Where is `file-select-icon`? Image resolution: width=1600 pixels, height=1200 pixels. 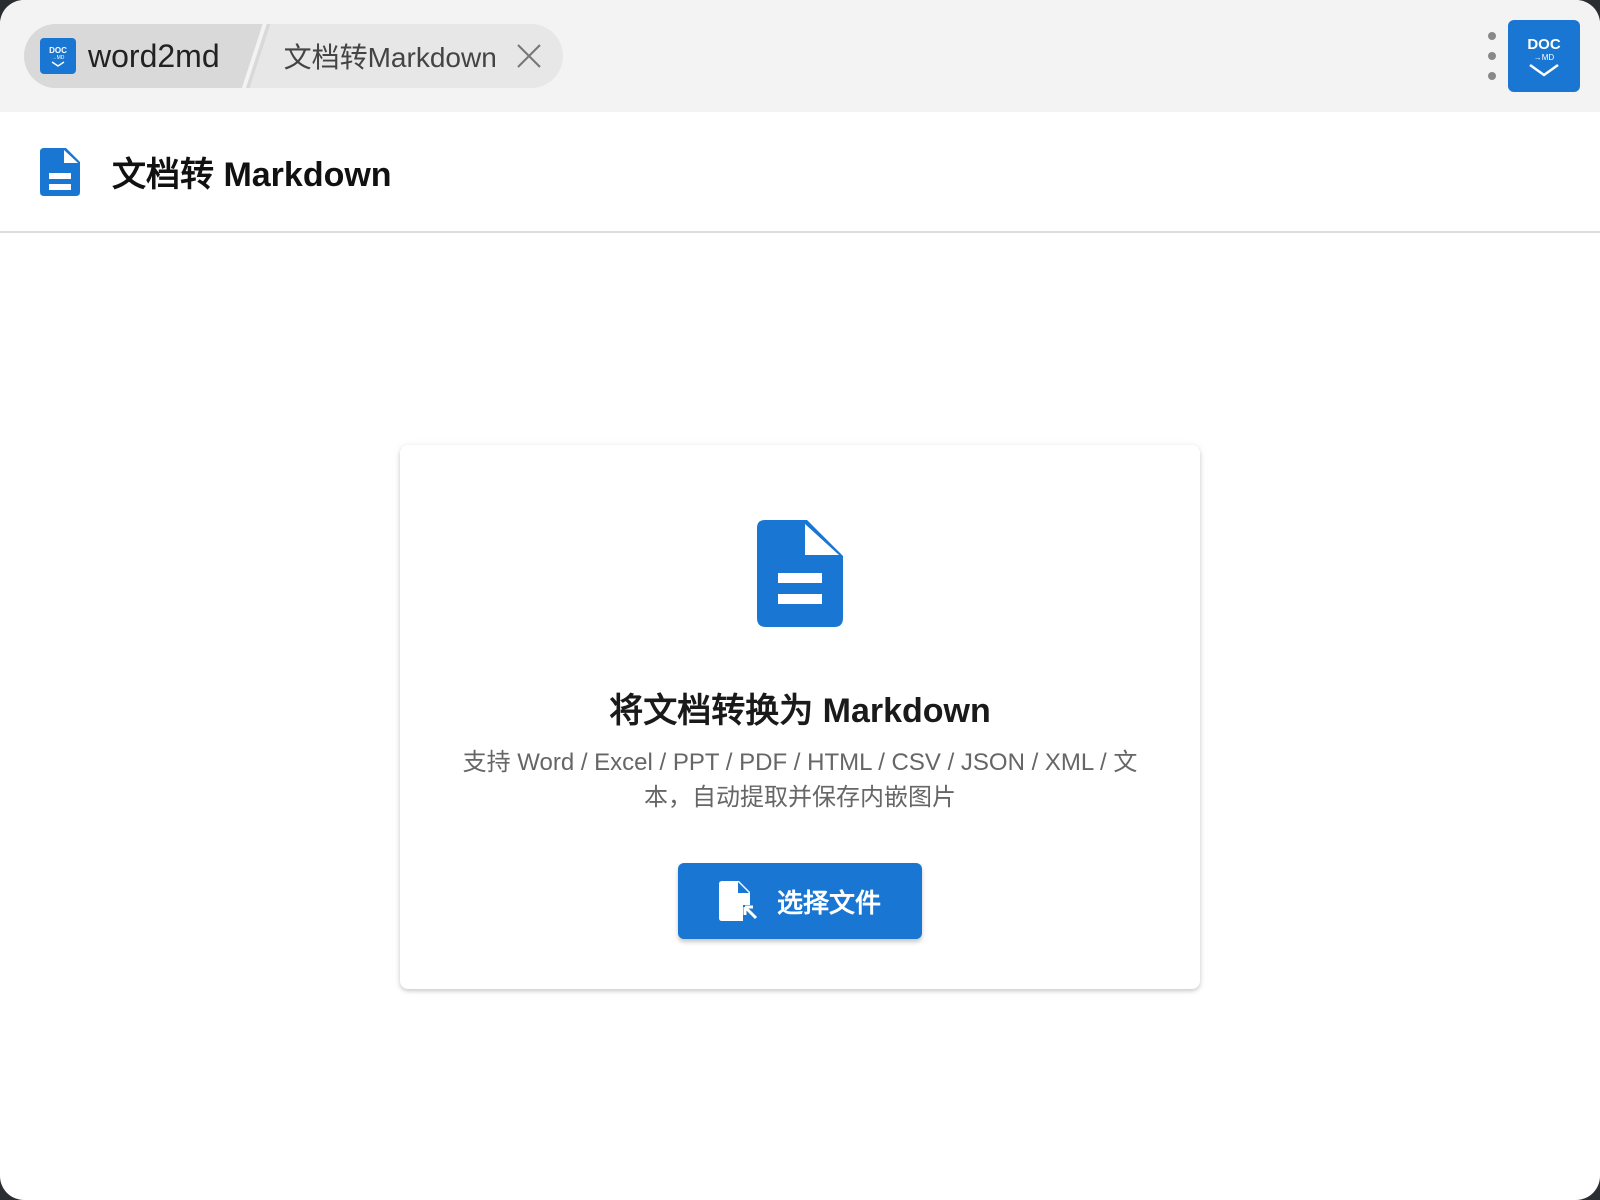 file-select-icon is located at coordinates (737, 901).